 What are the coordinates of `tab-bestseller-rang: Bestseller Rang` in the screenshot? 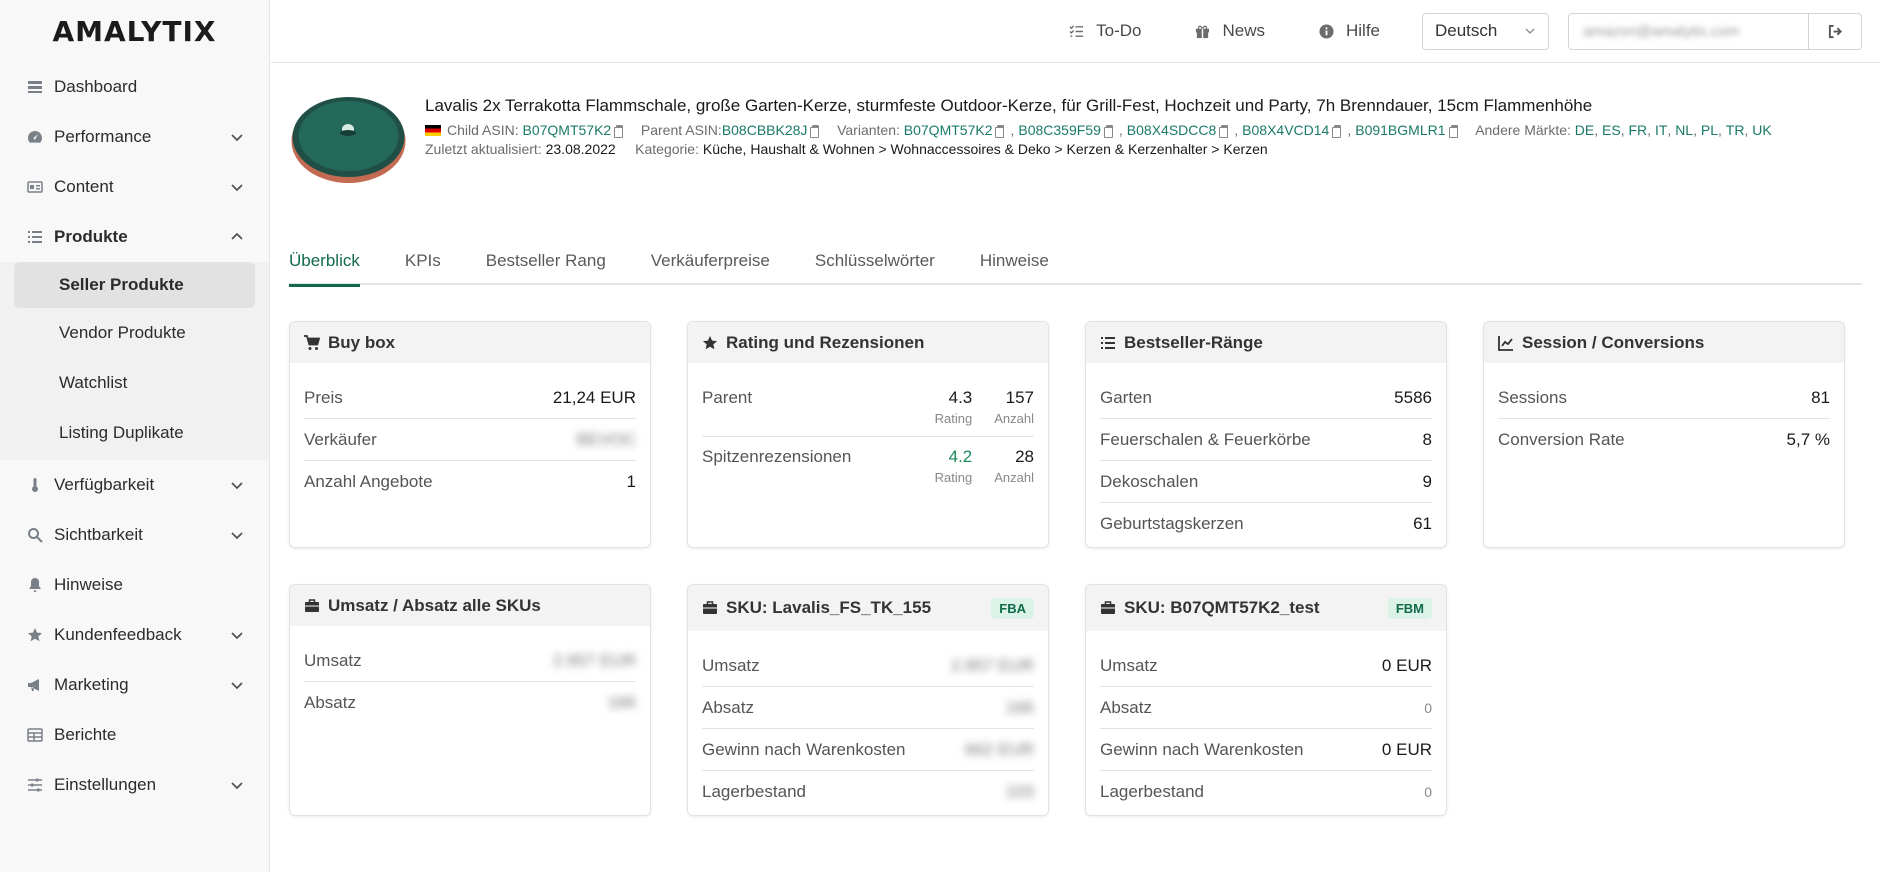 It's located at (546, 266).